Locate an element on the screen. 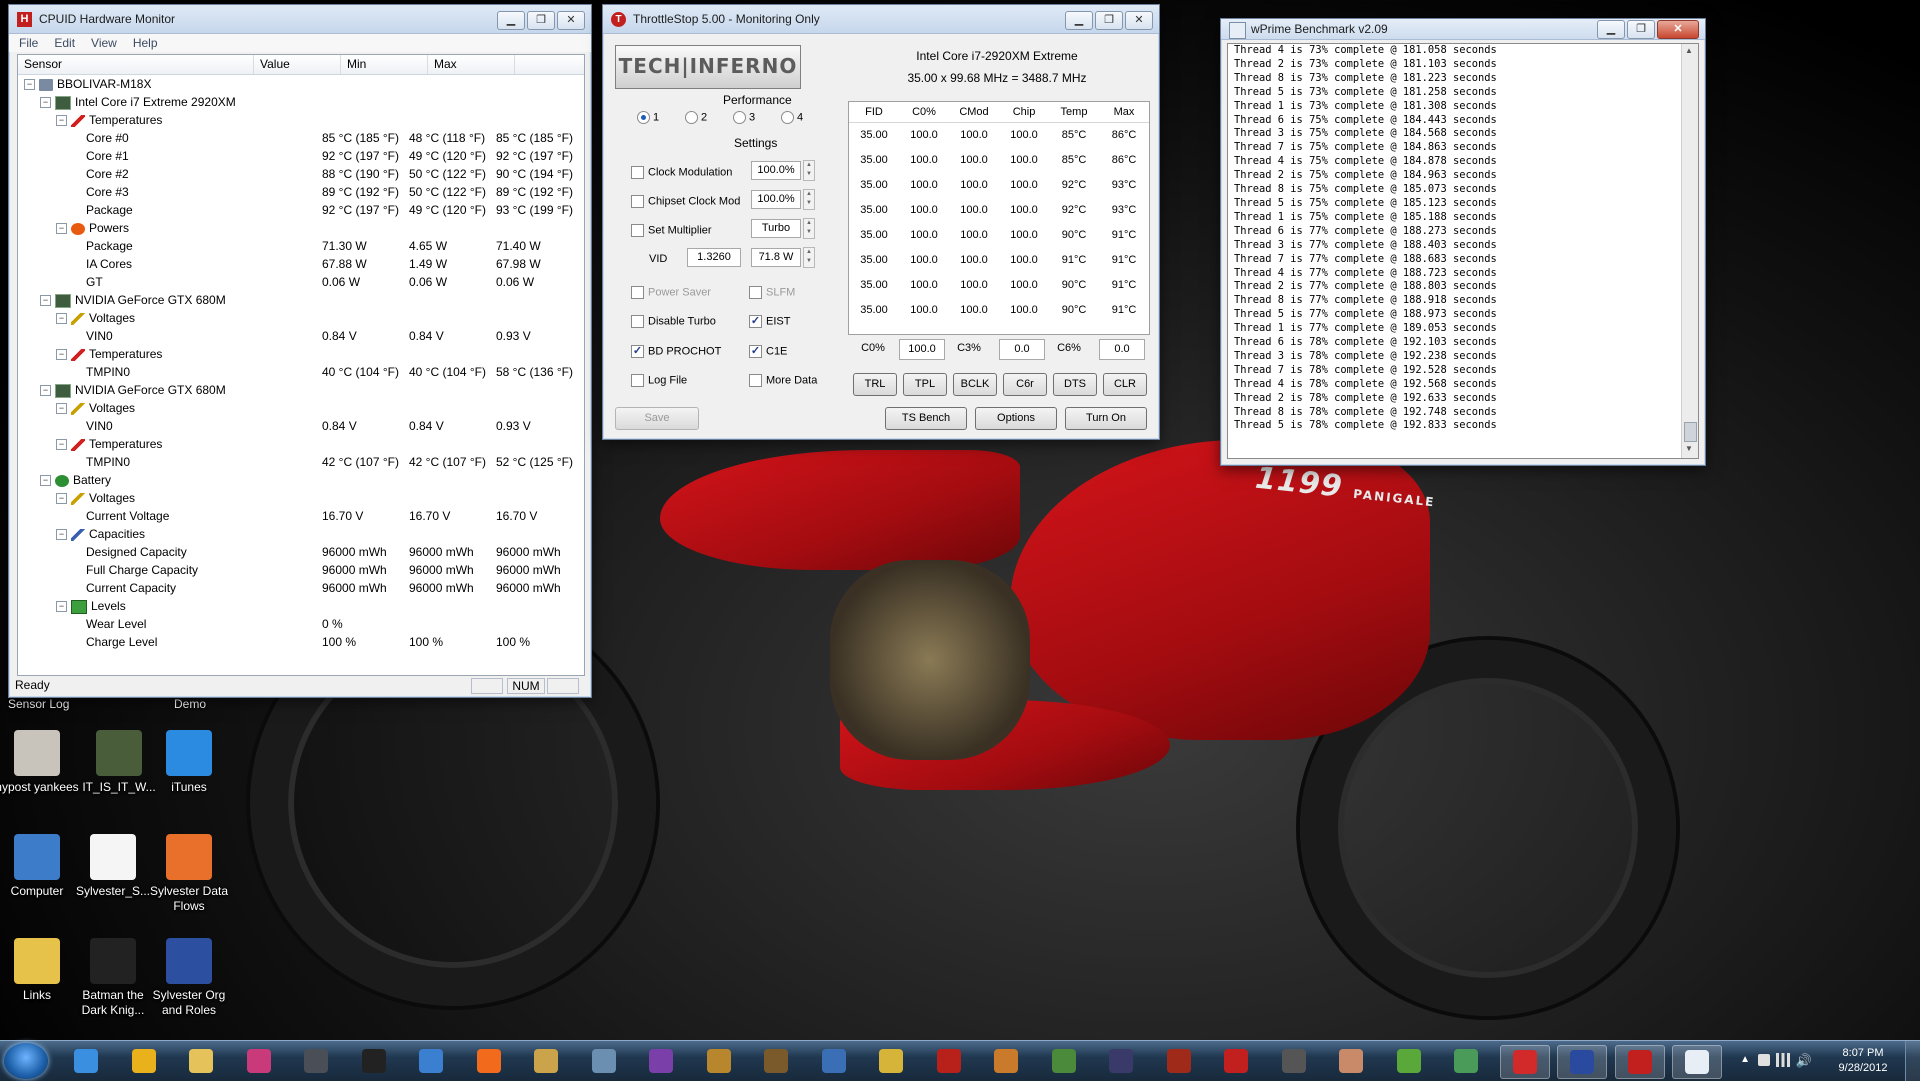 This screenshot has width=1920, height=1081. show-desktop-button is located at coordinates (1912, 1061).